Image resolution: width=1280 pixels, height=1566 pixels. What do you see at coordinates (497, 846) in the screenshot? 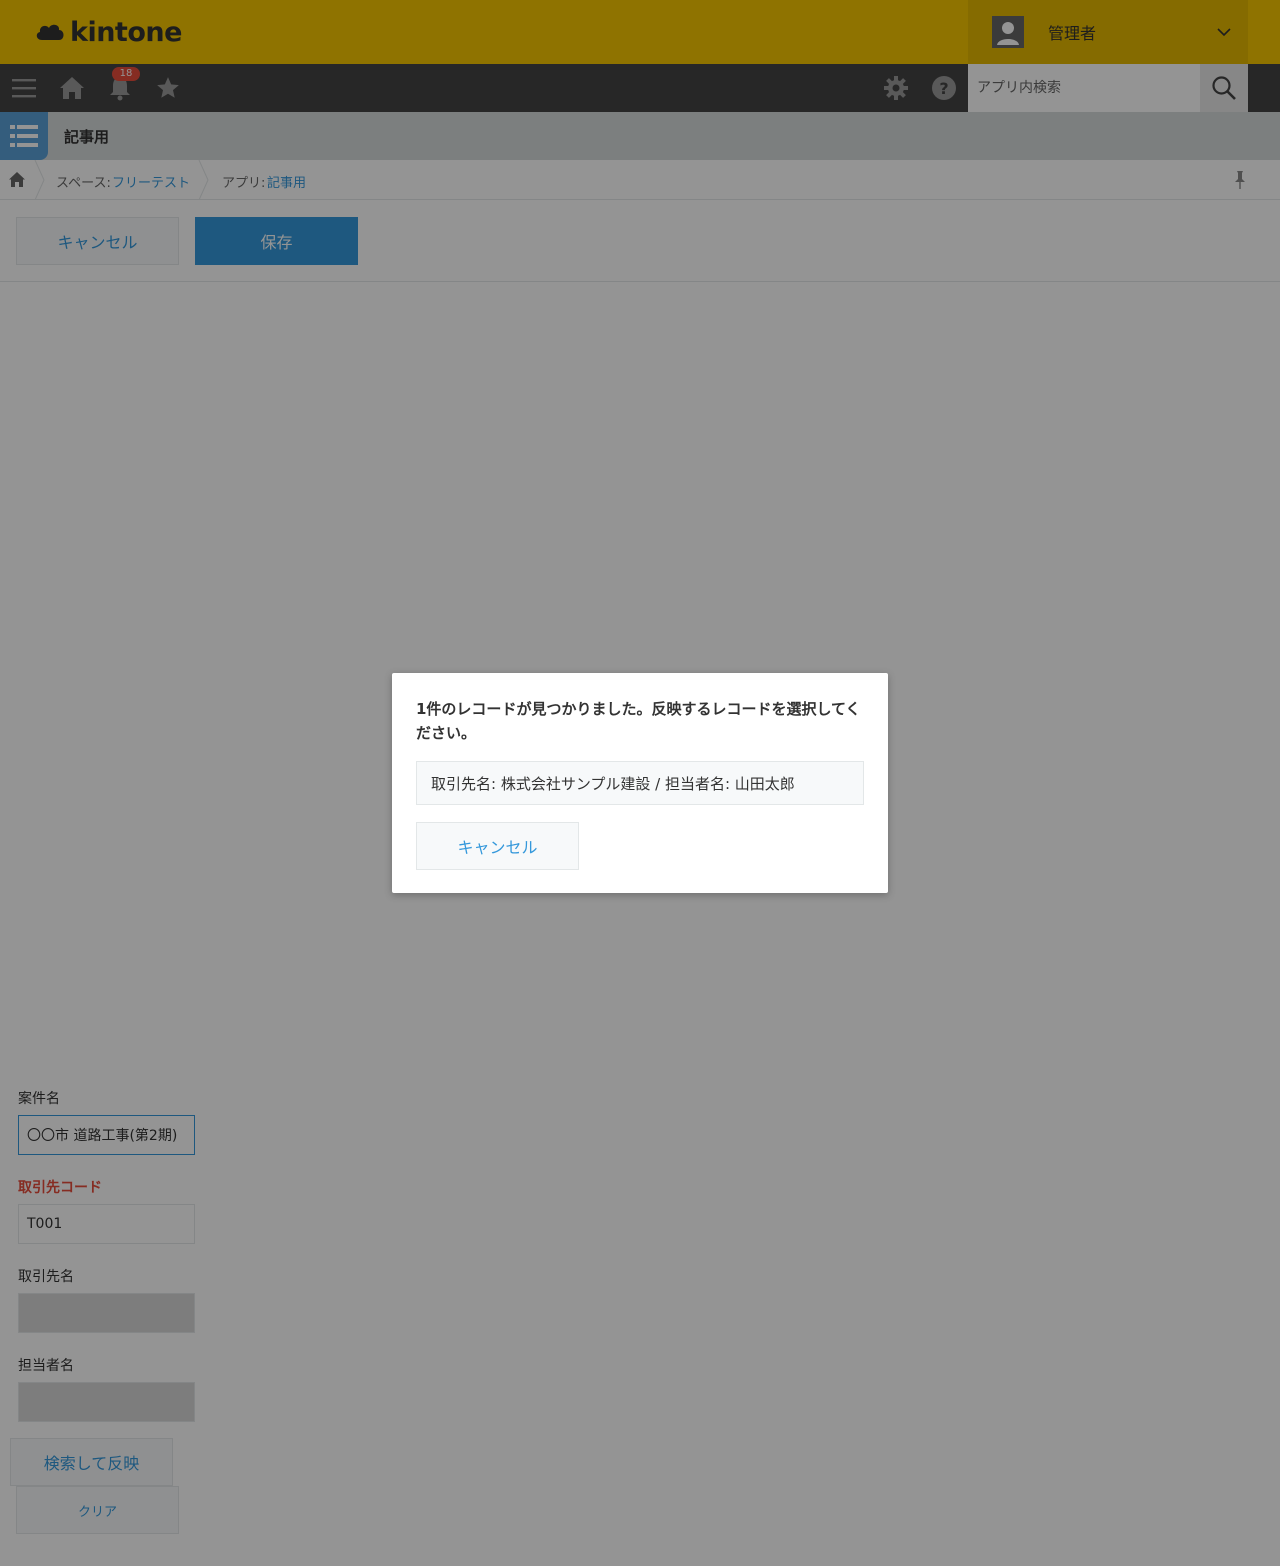
I see `dialog-cancel-button: キャンセル` at bounding box center [497, 846].